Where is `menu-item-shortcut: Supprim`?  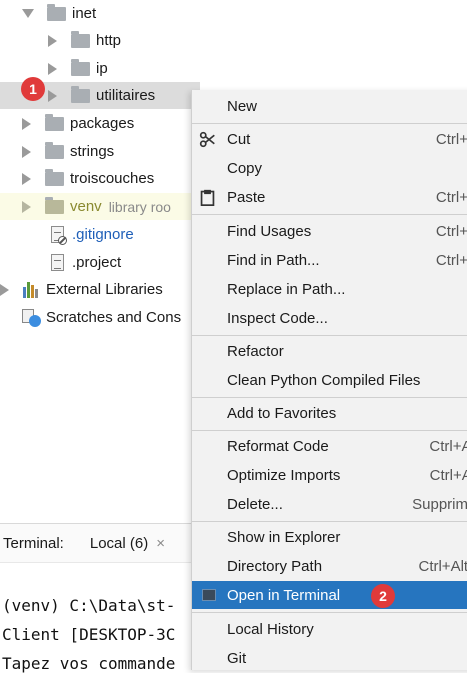
menu-item-shortcut: Supprim is located at coordinates (439, 504).